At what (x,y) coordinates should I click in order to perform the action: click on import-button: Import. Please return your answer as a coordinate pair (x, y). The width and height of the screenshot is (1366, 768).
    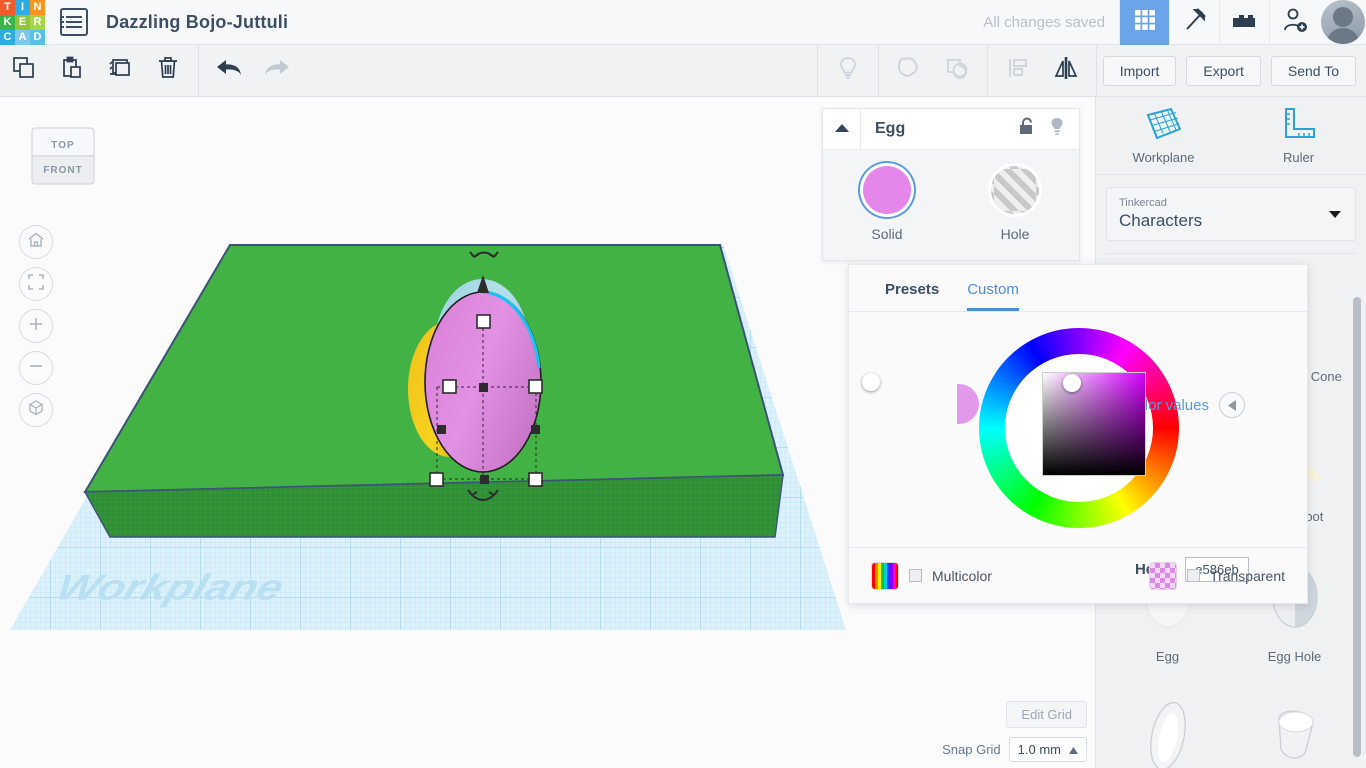
    Looking at the image, I should click on (1139, 70).